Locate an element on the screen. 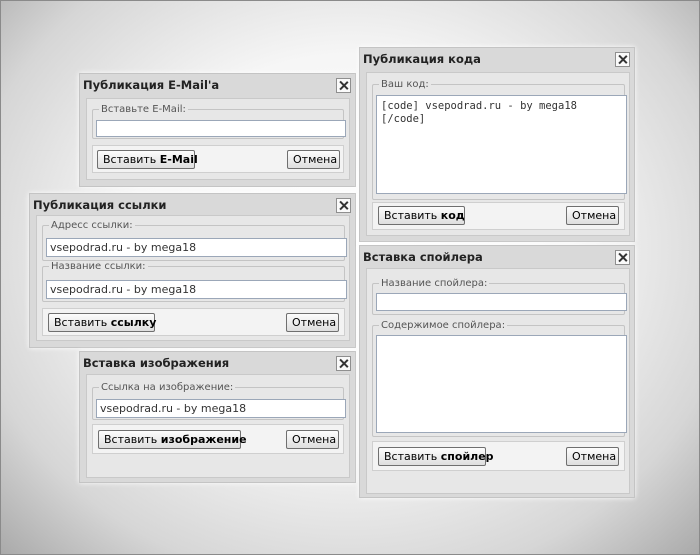 The image size is (700, 555). spoiler-content-label: Содержимое спойлера: is located at coordinates (443, 325).